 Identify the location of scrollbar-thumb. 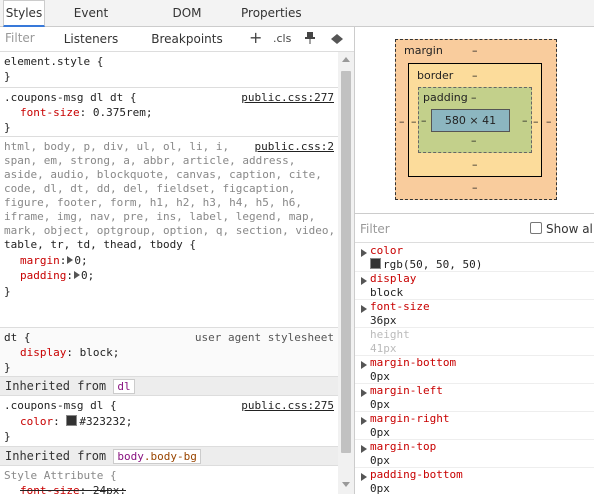
(346, 262).